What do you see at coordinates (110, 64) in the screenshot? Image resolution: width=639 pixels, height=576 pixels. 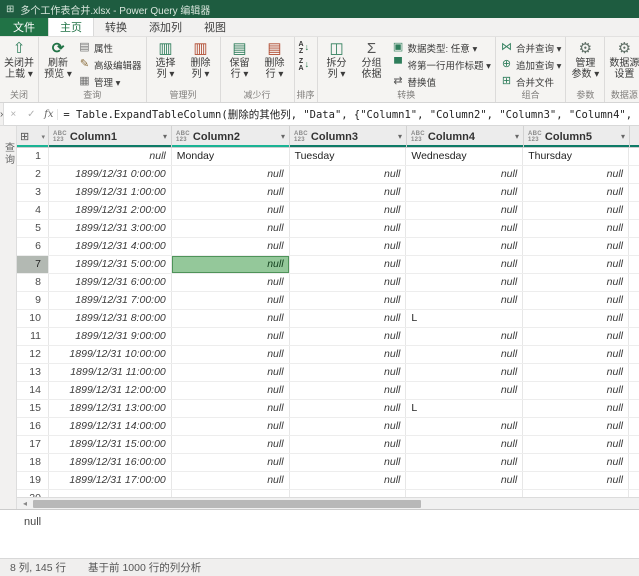 I see `ribbon-button: ✎ 高级编辑器` at bounding box center [110, 64].